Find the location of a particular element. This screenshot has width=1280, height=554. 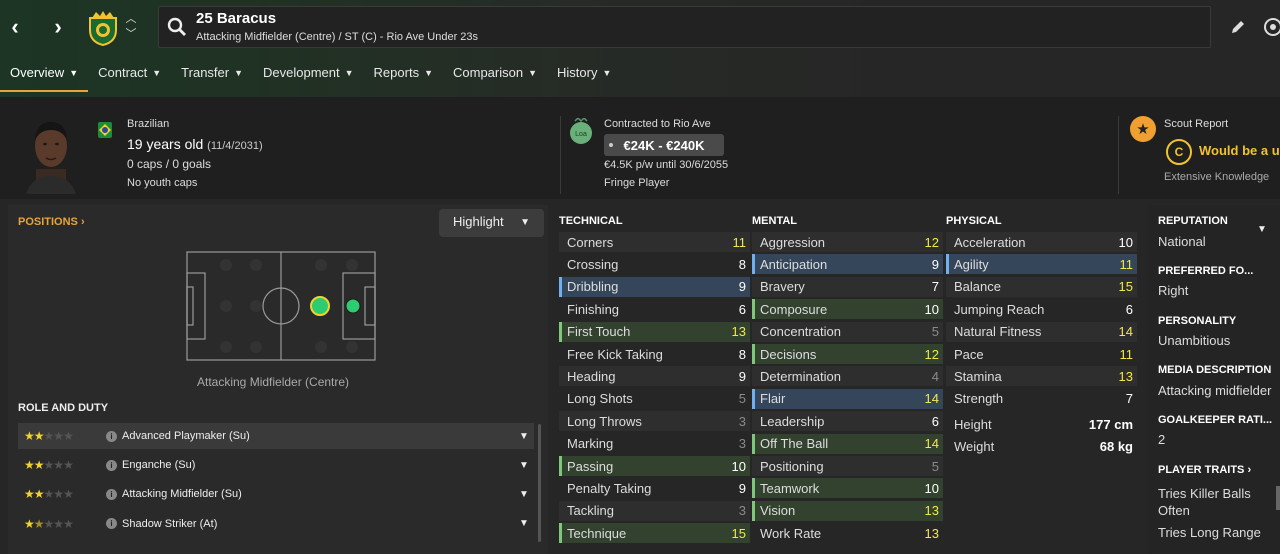

attribute-label: Long Shots is located at coordinates (600, 399).